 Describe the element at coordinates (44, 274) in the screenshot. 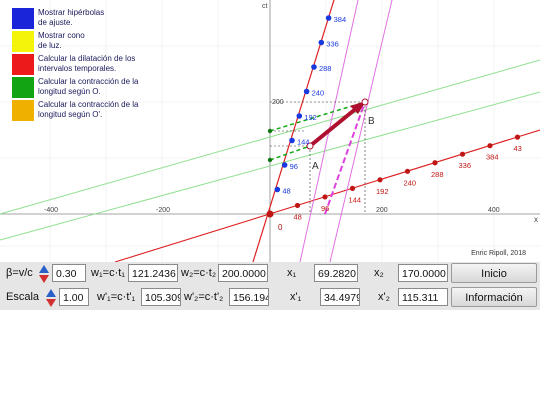

I see `beta-spinner` at that location.